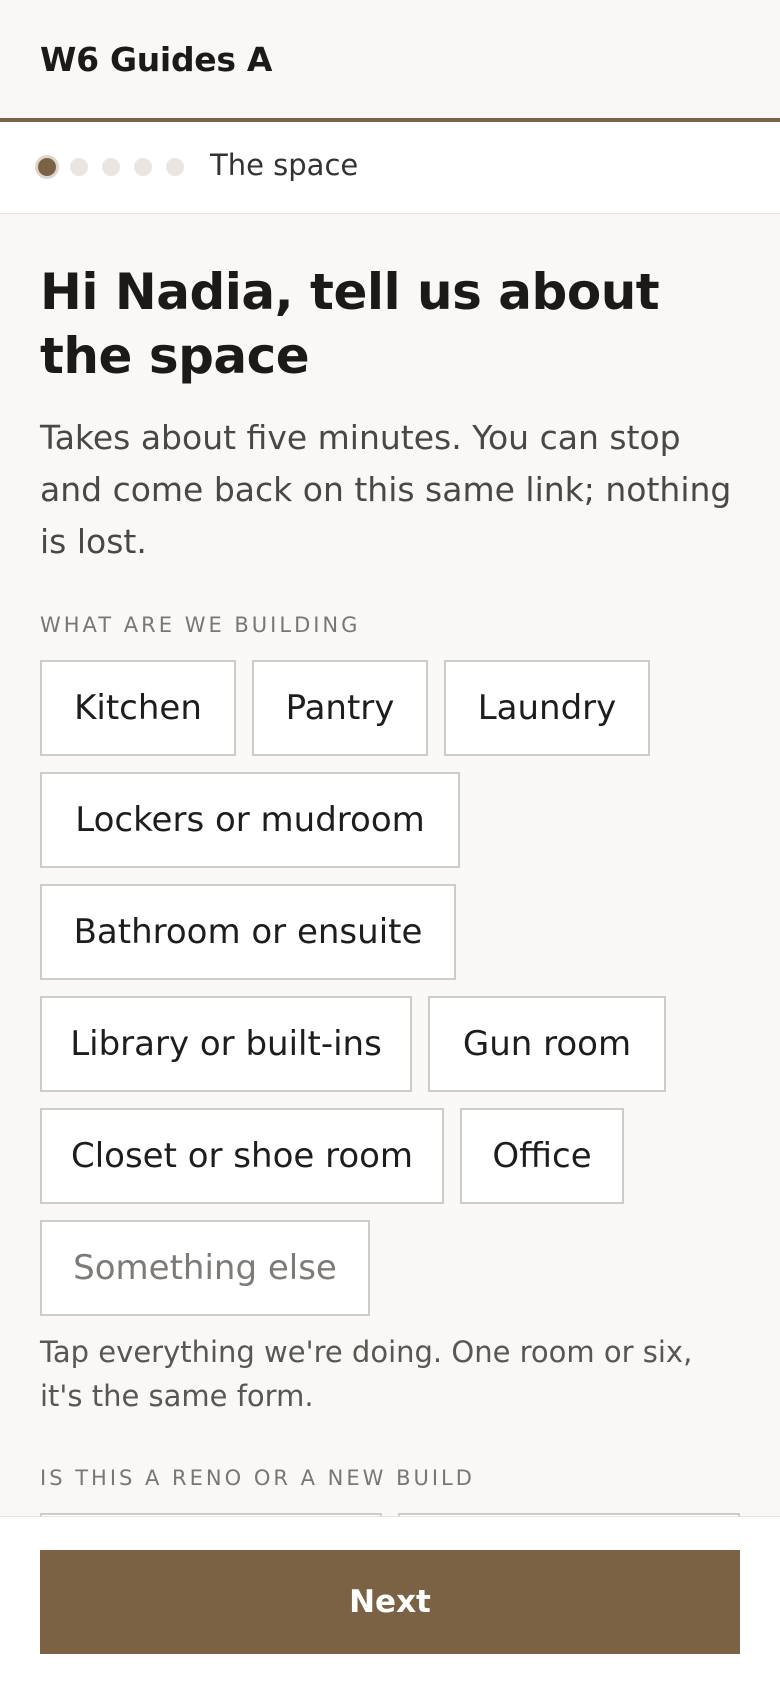  Describe the element at coordinates (390, 61) in the screenshot. I see `top-bar: W6 Guides A` at that location.